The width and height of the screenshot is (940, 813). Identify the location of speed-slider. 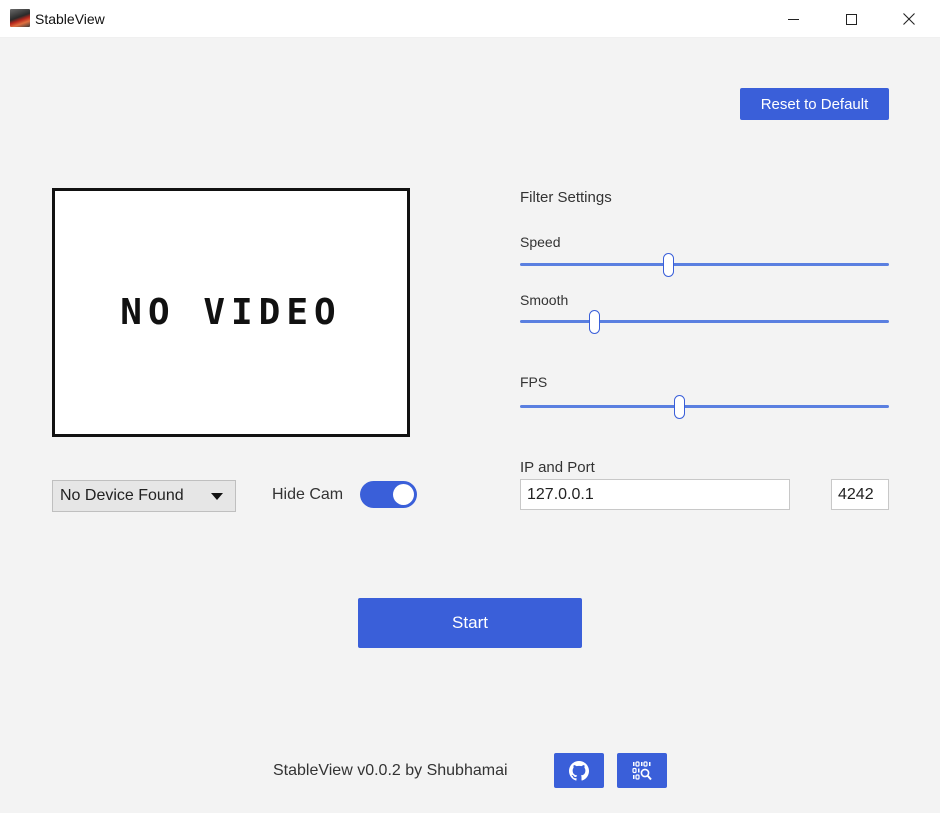
(704, 265).